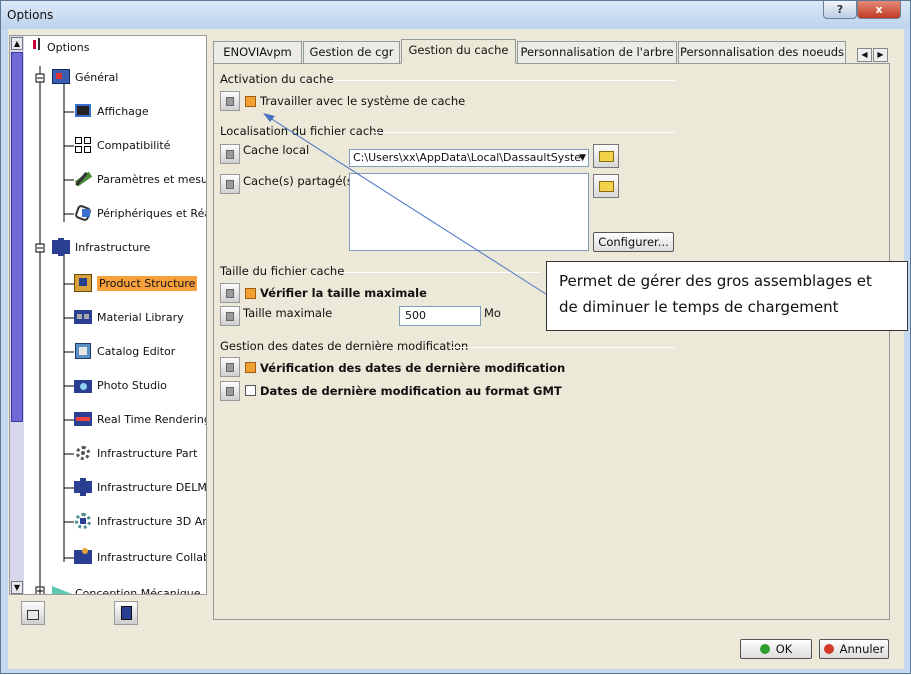 The image size is (911, 675). Describe the element at coordinates (343, 293) in the screenshot. I see `verify-size-label: Vérifier la taille maximale` at that location.